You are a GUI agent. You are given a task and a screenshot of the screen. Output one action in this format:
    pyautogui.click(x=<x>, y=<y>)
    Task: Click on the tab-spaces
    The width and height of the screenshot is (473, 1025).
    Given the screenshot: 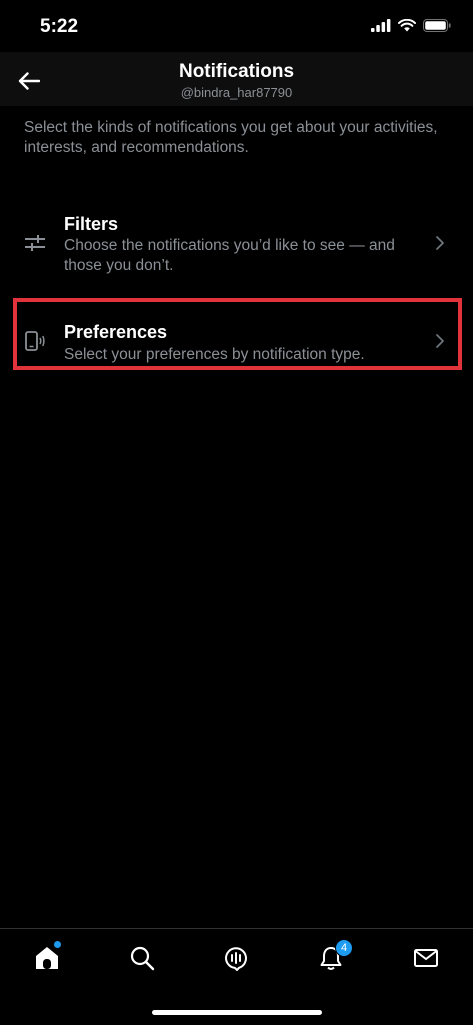 What is the action you would take?
    pyautogui.click(x=236, y=958)
    